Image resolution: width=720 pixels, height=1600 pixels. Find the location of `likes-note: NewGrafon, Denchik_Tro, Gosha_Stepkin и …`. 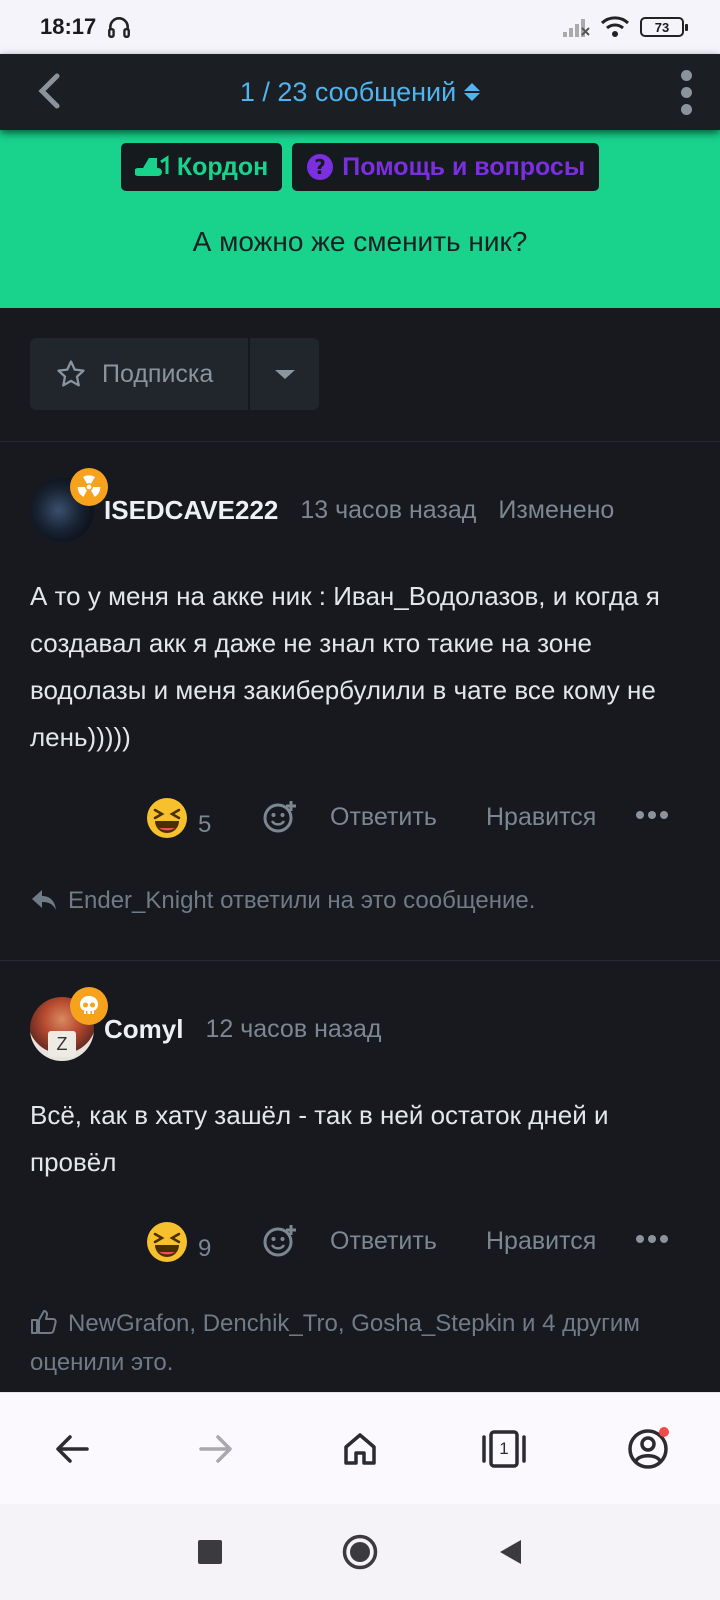

likes-note: NewGrafon, Denchik_Tro, Gosha_Stepkin и … is located at coordinates (362, 1343).